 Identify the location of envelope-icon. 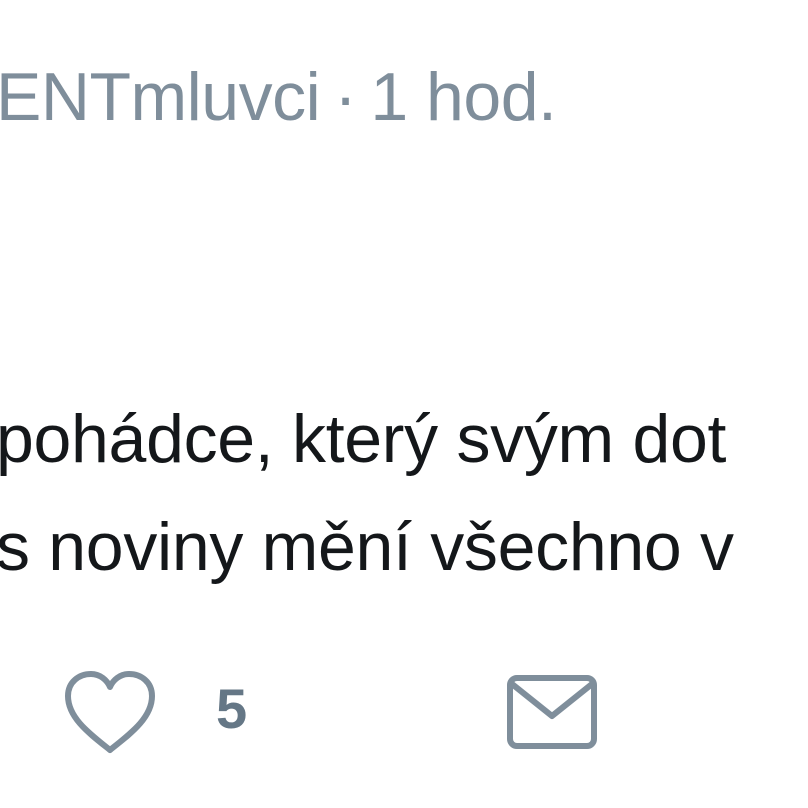
(552, 712).